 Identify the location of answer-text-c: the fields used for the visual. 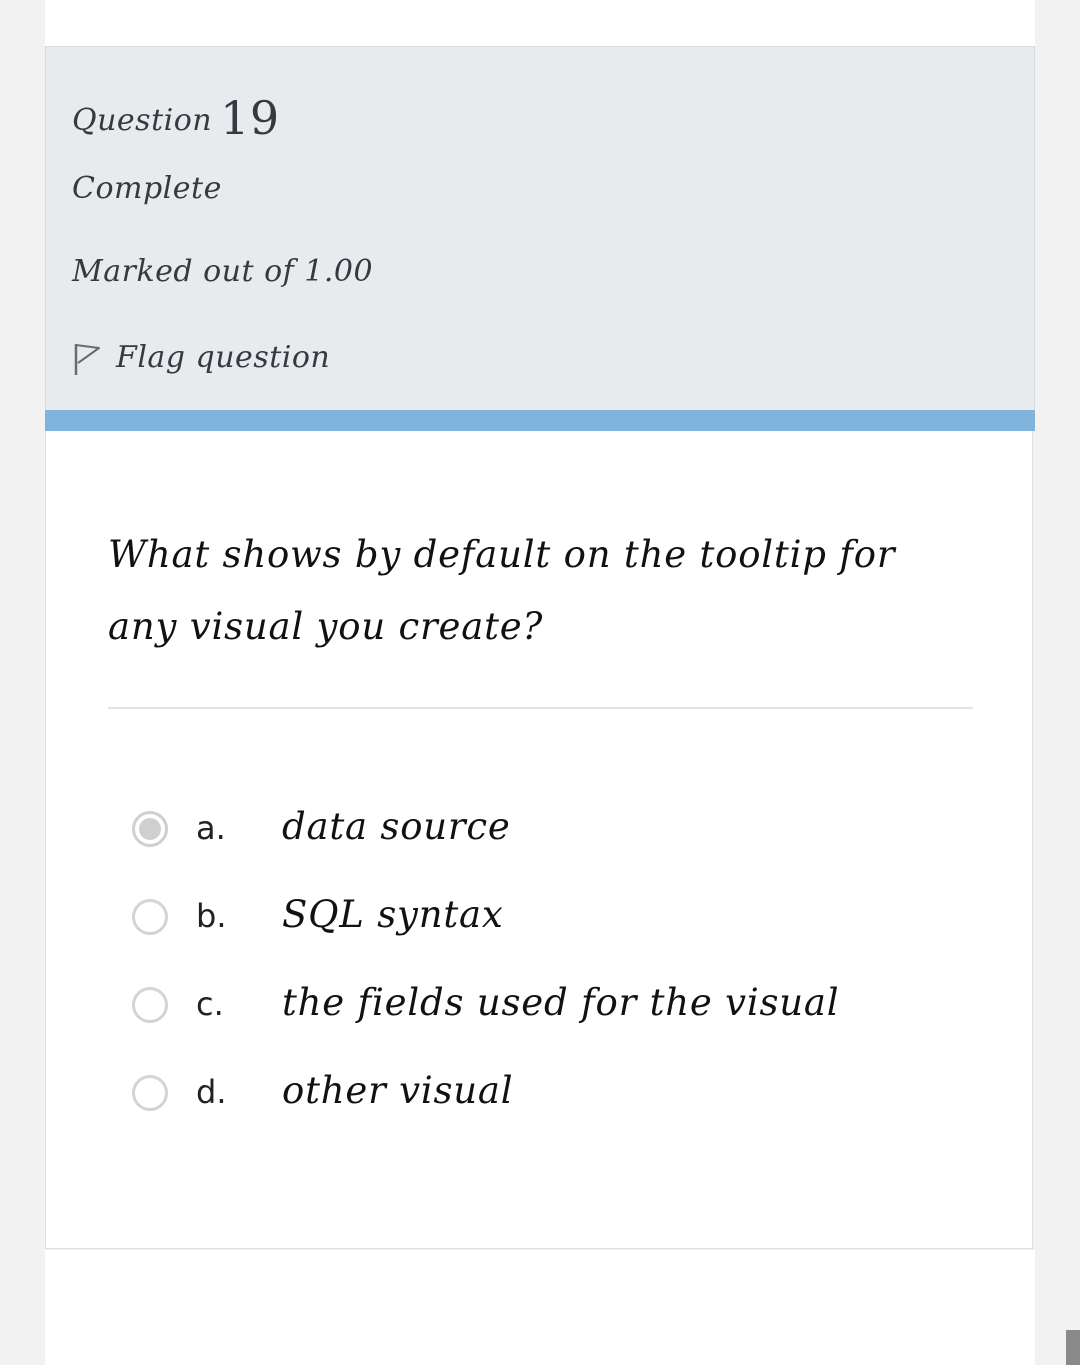
(561, 1002).